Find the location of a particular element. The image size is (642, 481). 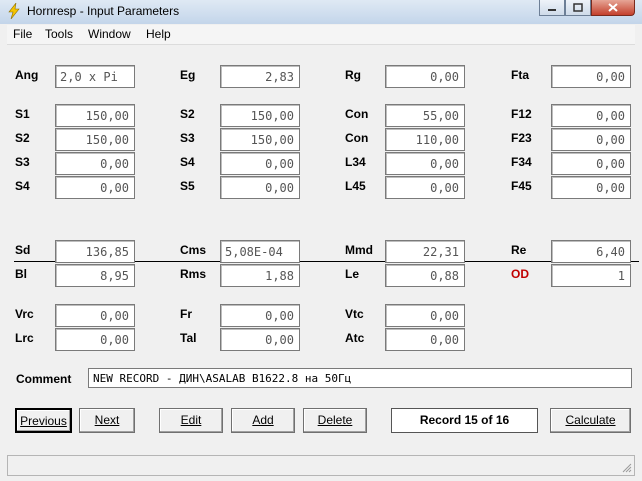

field-l45: 0,00 is located at coordinates (425, 187).